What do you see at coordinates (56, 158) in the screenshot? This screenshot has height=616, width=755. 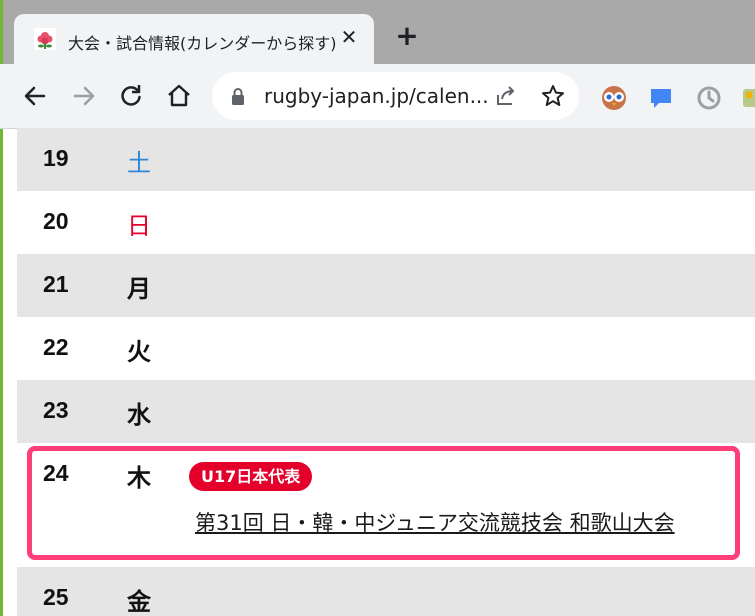 I see `day-number: 19` at bounding box center [56, 158].